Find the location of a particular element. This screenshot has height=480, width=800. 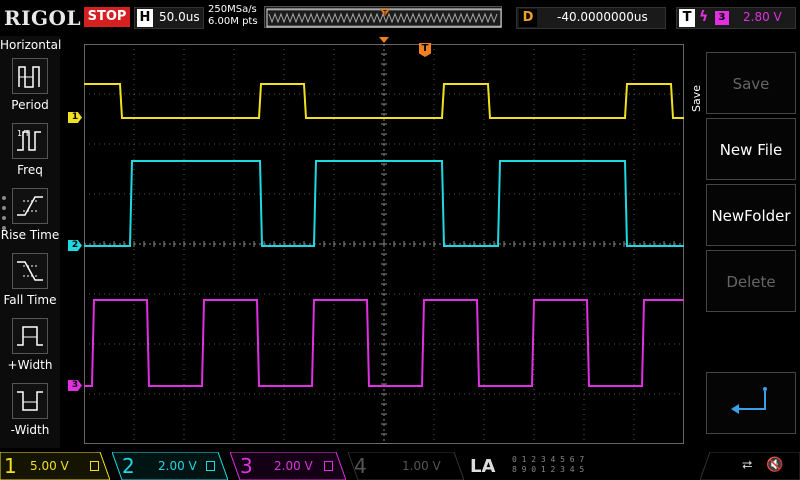

ch2-ground-marker: 2 is located at coordinates (75, 245).